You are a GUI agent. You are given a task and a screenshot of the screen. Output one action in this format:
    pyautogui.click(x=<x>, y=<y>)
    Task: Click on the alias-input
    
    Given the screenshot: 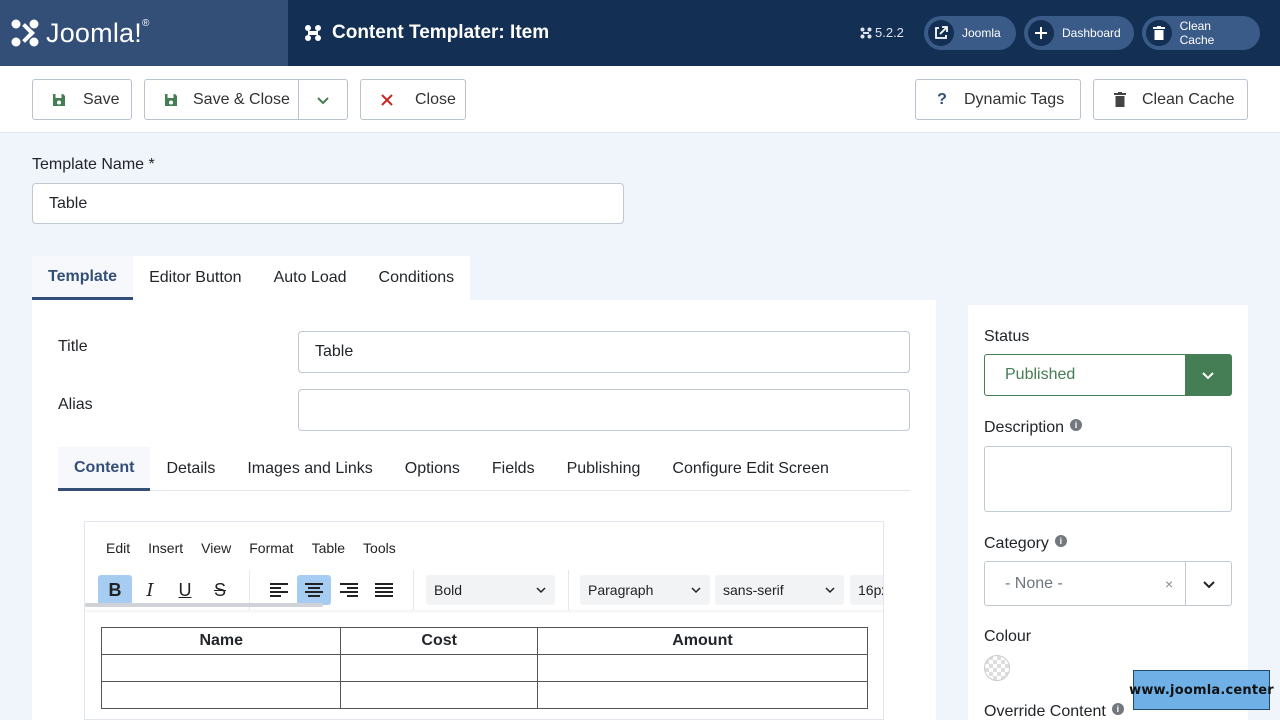 What is the action you would take?
    pyautogui.click(x=604, y=410)
    